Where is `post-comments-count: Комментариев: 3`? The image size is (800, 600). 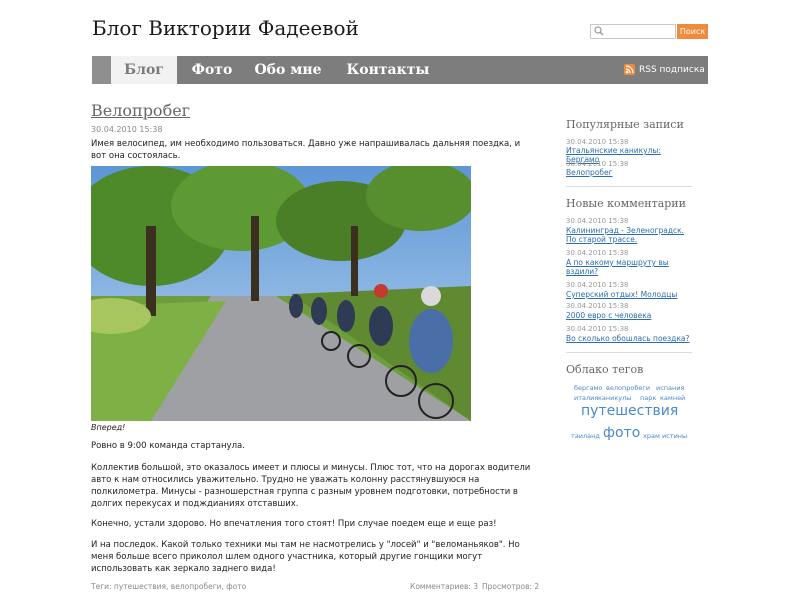 post-comments-count: Комментариев: 3 is located at coordinates (444, 586).